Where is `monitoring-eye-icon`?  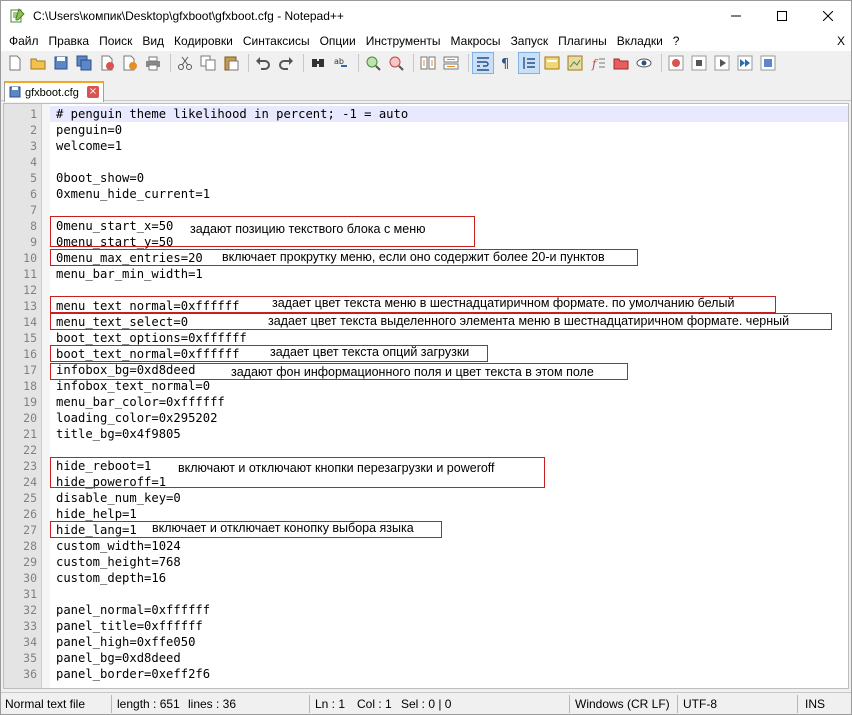 monitoring-eye-icon is located at coordinates (644, 63).